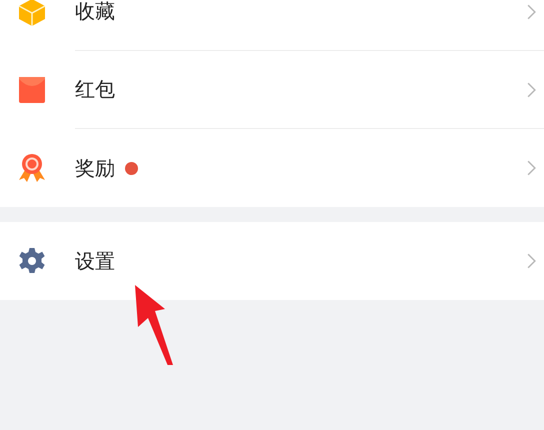 This screenshot has height=430, width=544. What do you see at coordinates (155, 325) in the screenshot?
I see `arrow-icon` at bounding box center [155, 325].